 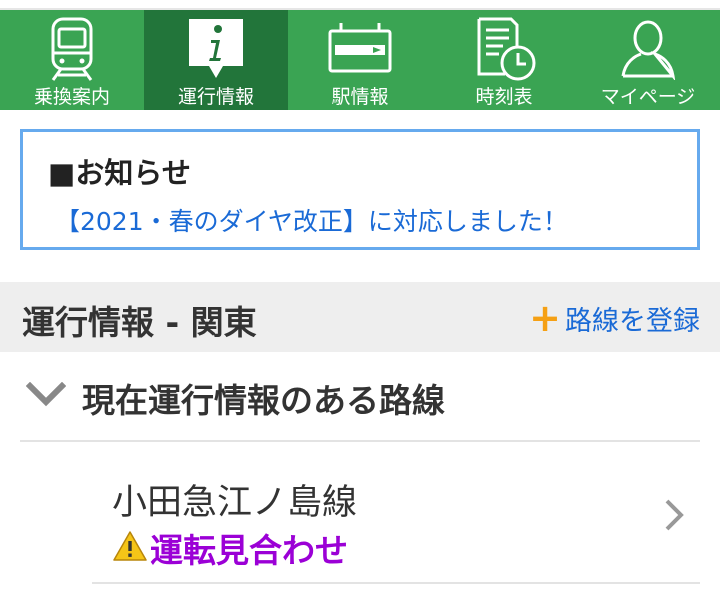 I want to click on page-title: 運行情報 - 関東, so click(x=139, y=322).